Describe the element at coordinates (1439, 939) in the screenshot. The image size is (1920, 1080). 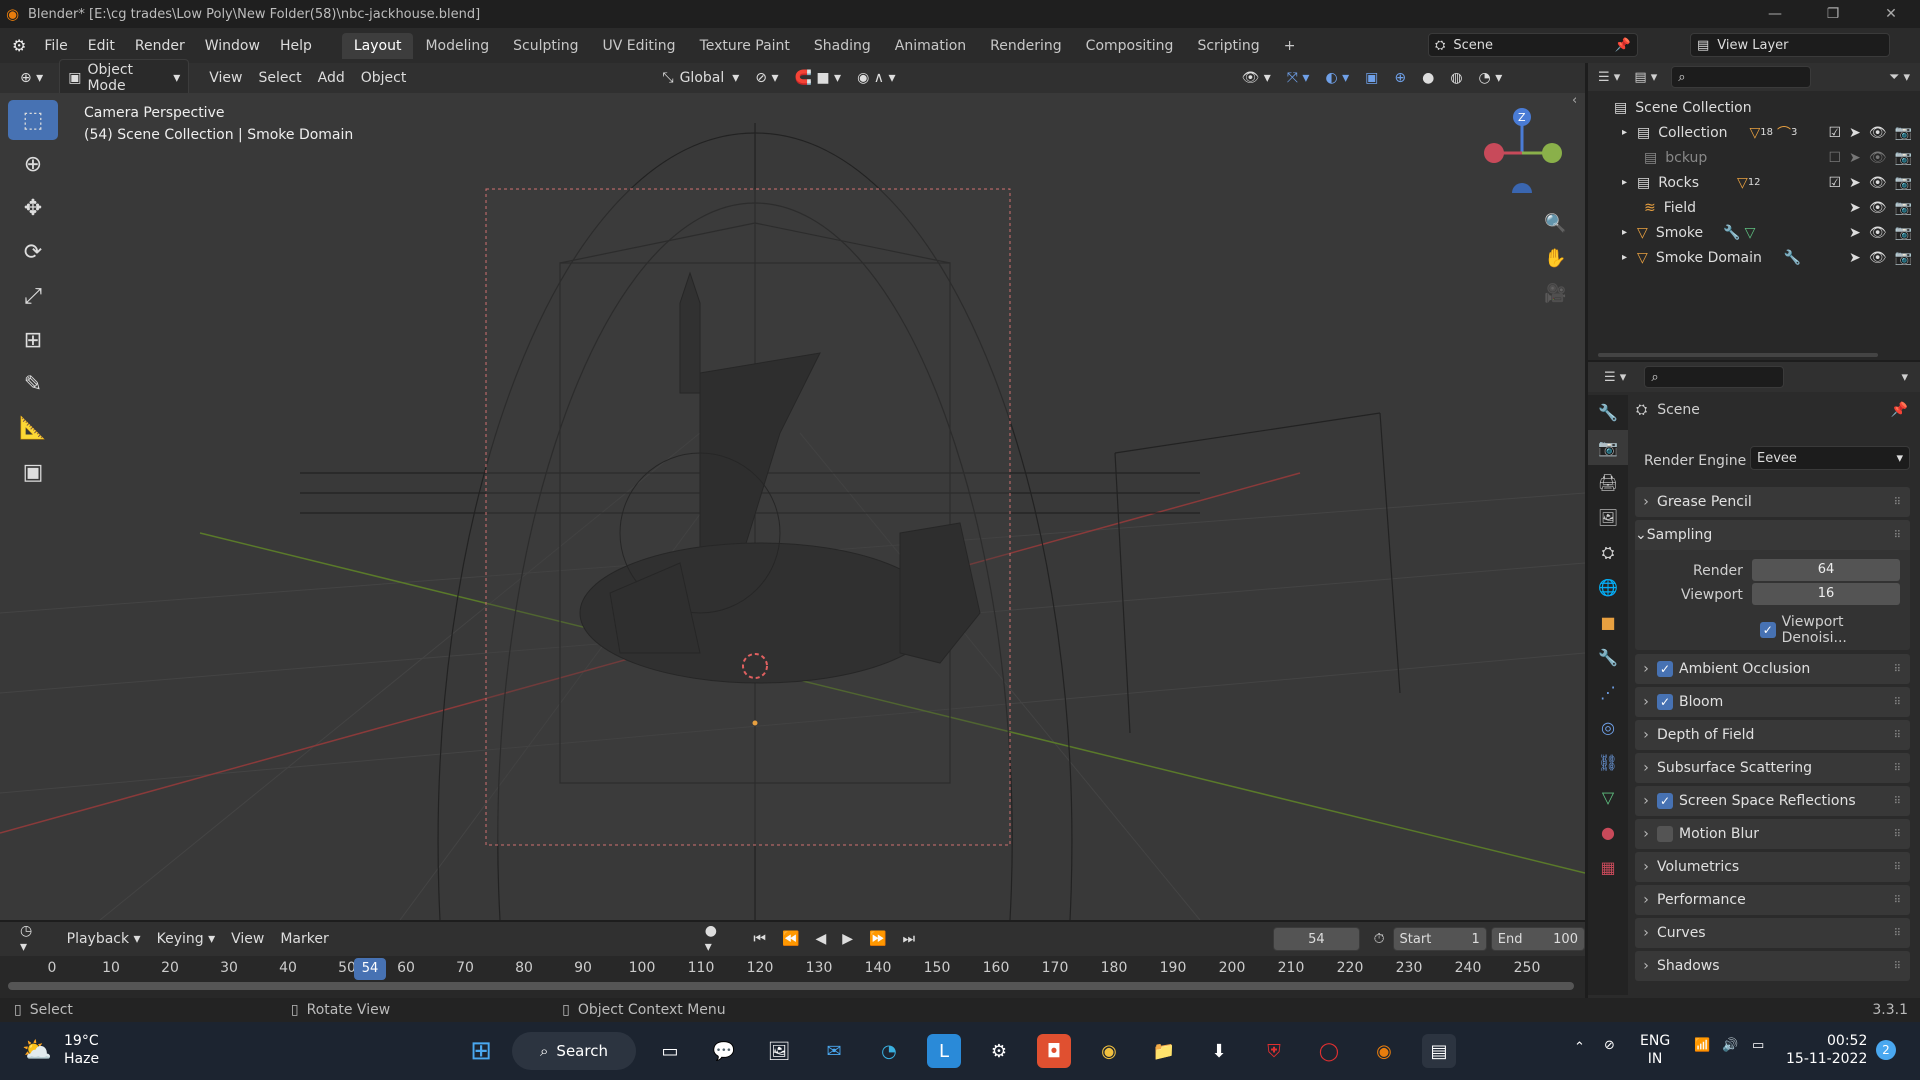
I see `start-frame-field: Start 1` at that location.